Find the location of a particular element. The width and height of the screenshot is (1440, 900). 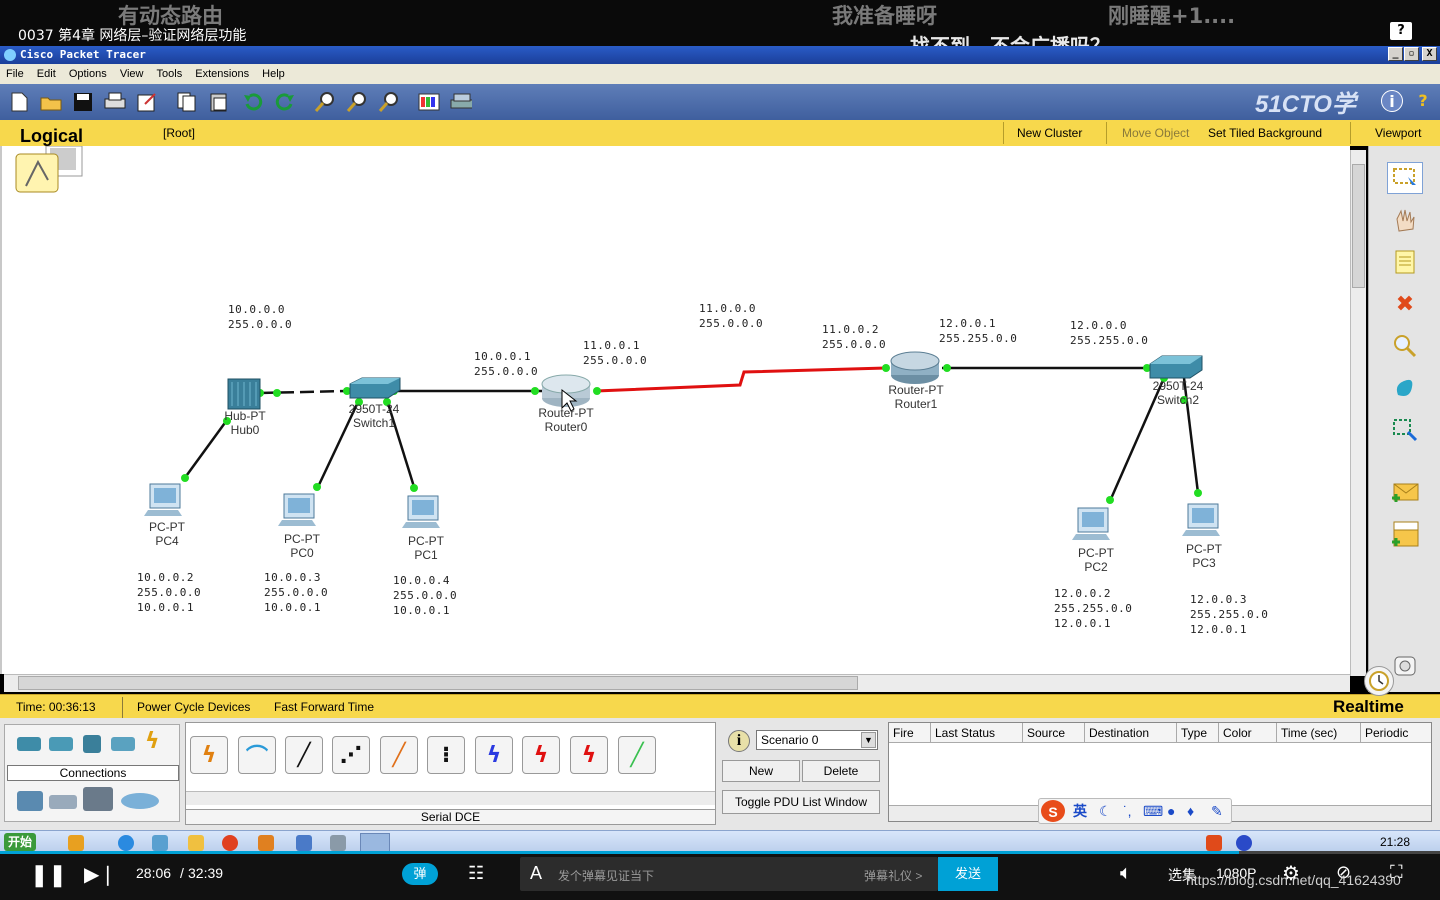

info-icon: i is located at coordinates (1392, 101).